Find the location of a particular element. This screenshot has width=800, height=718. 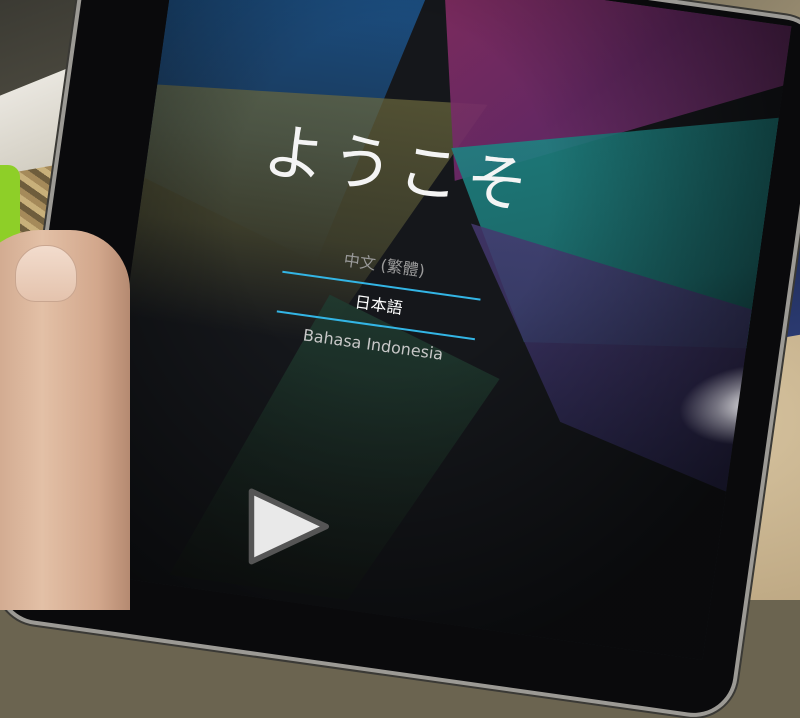

next-button is located at coordinates (288, 521).